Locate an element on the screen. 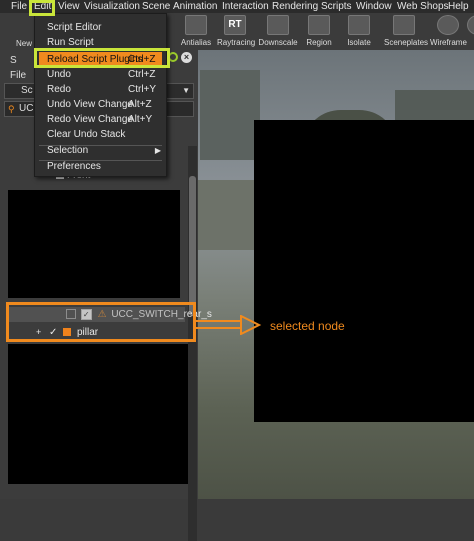 Image resolution: width=474 pixels, height=541 pixels. close-icon: × is located at coordinates (186, 57).